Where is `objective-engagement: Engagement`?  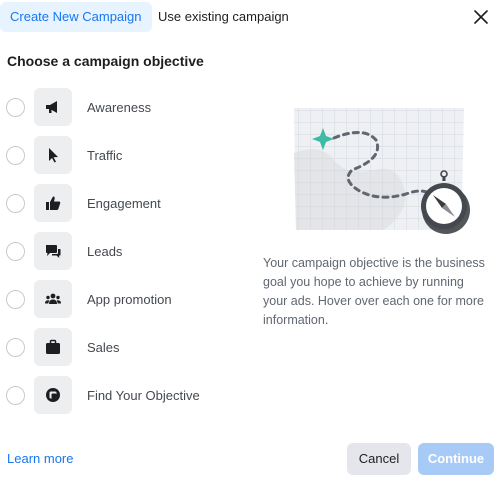
objective-engagement: Engagement is located at coordinates (110, 203).